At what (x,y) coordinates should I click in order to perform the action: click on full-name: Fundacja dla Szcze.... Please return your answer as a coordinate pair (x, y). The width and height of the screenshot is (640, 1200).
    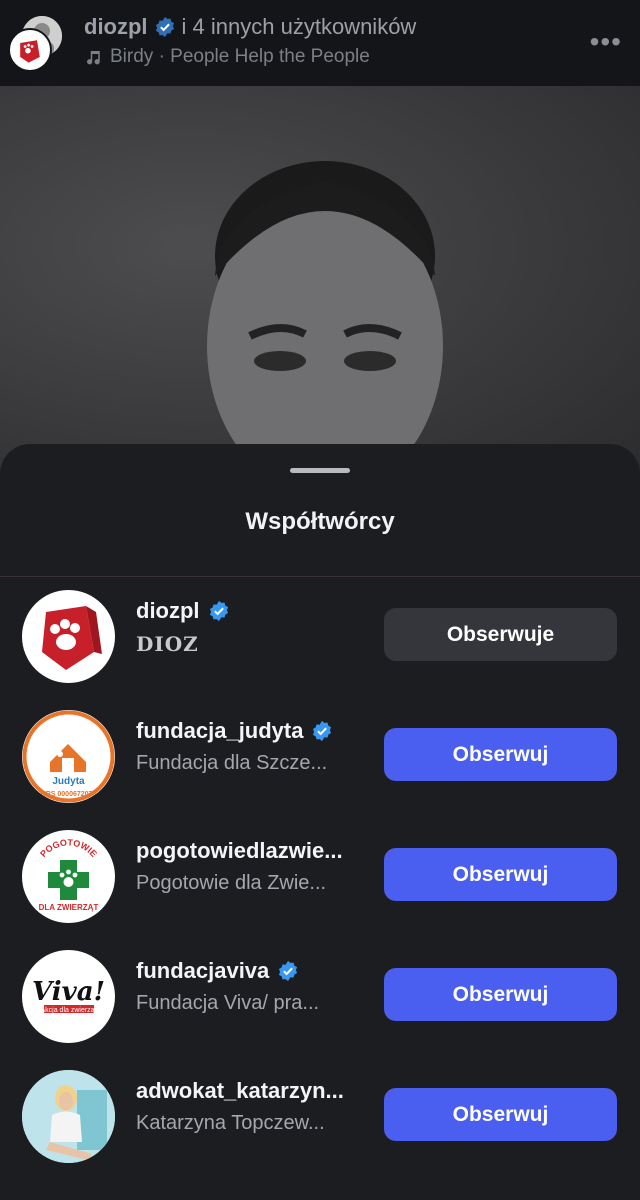
    Looking at the image, I should click on (232, 763).